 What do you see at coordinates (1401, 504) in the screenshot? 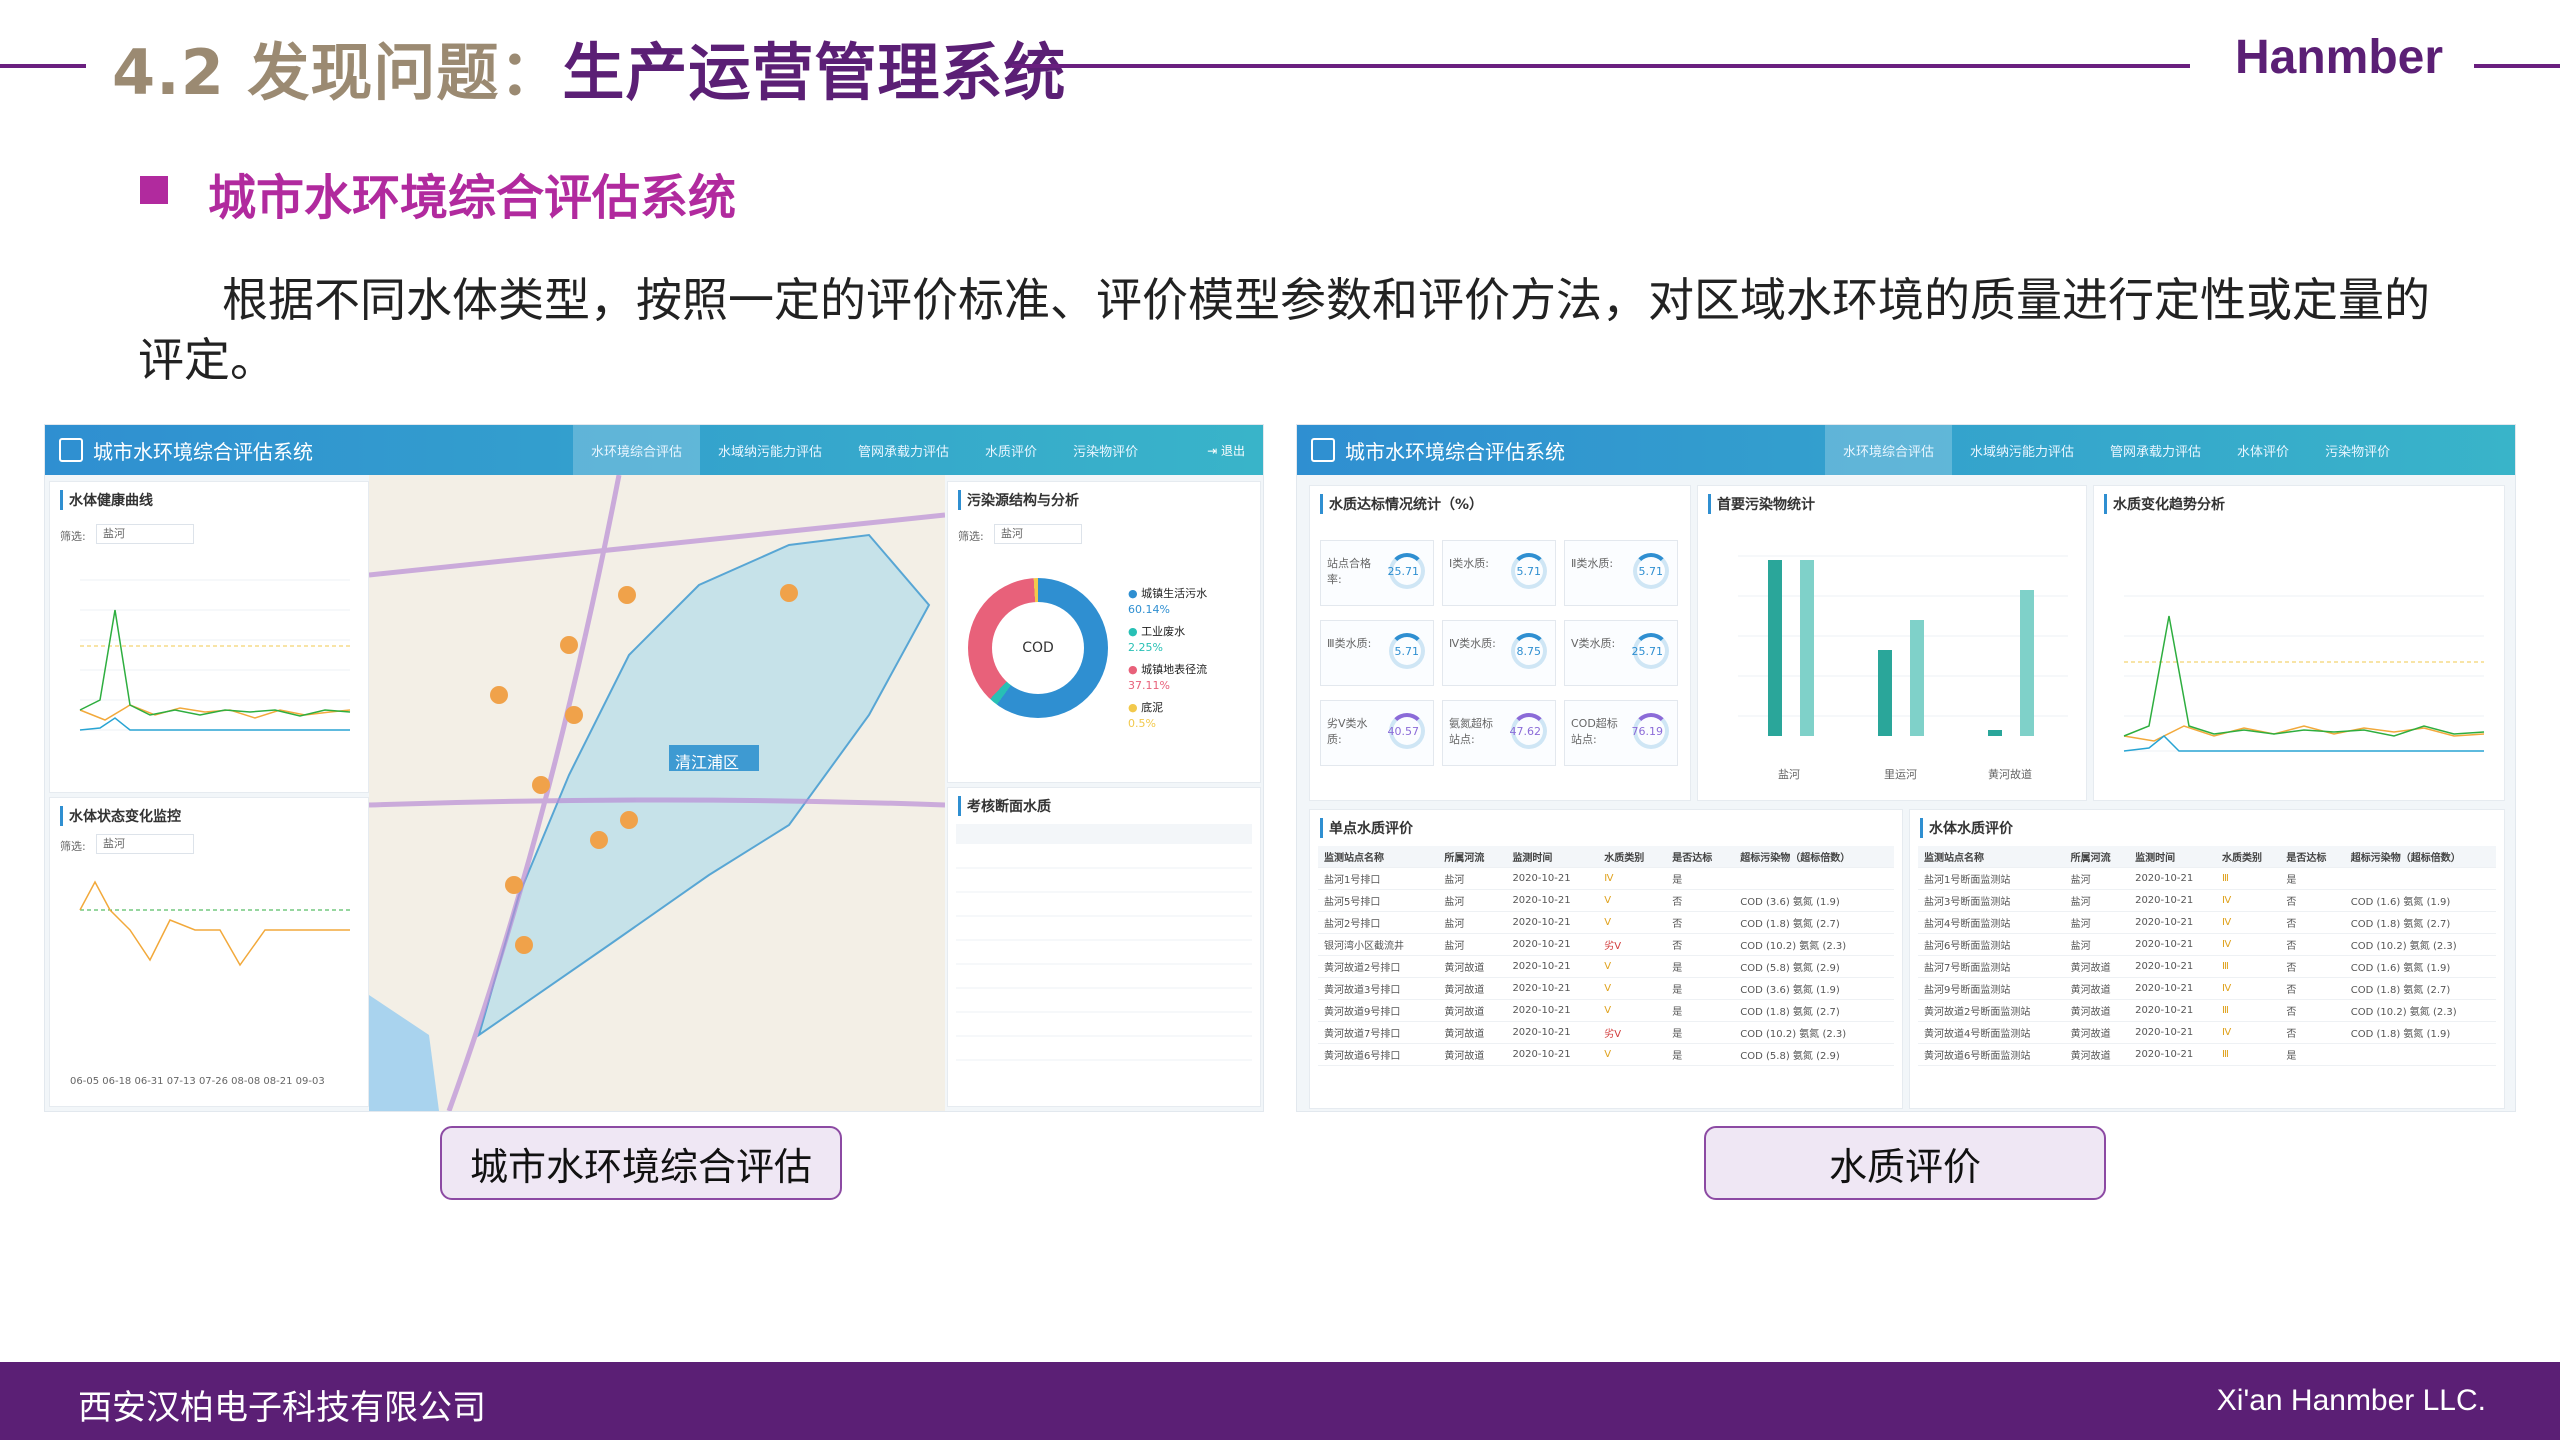
I see `panel-title: 水质达标情况统计（%）` at bounding box center [1401, 504].